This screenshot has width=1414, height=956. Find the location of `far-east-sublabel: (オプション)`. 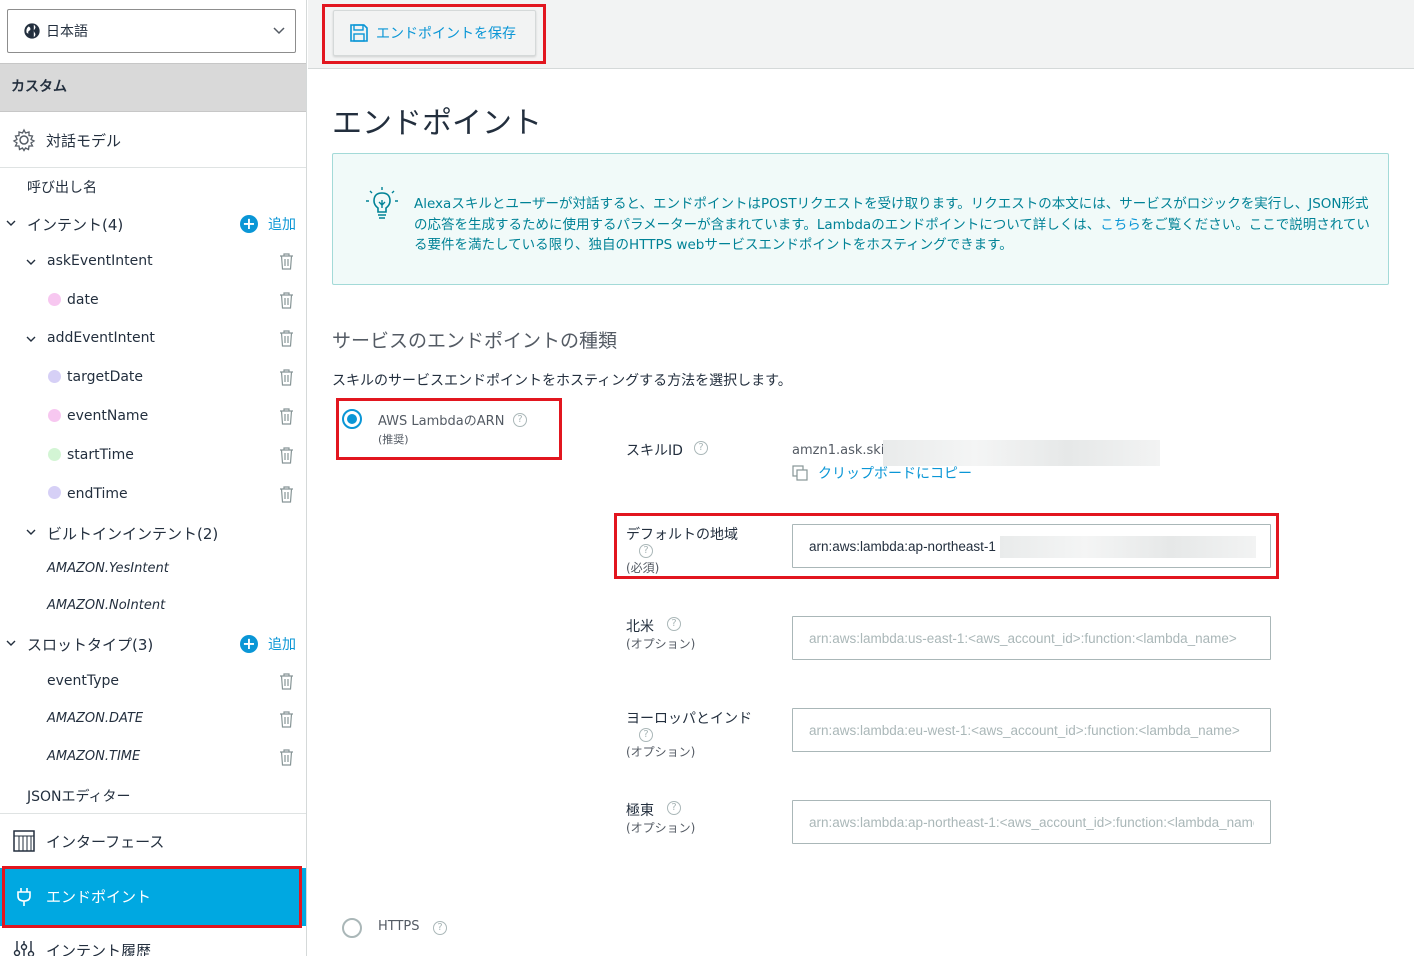

far-east-sublabel: (オプション) is located at coordinates (661, 828).